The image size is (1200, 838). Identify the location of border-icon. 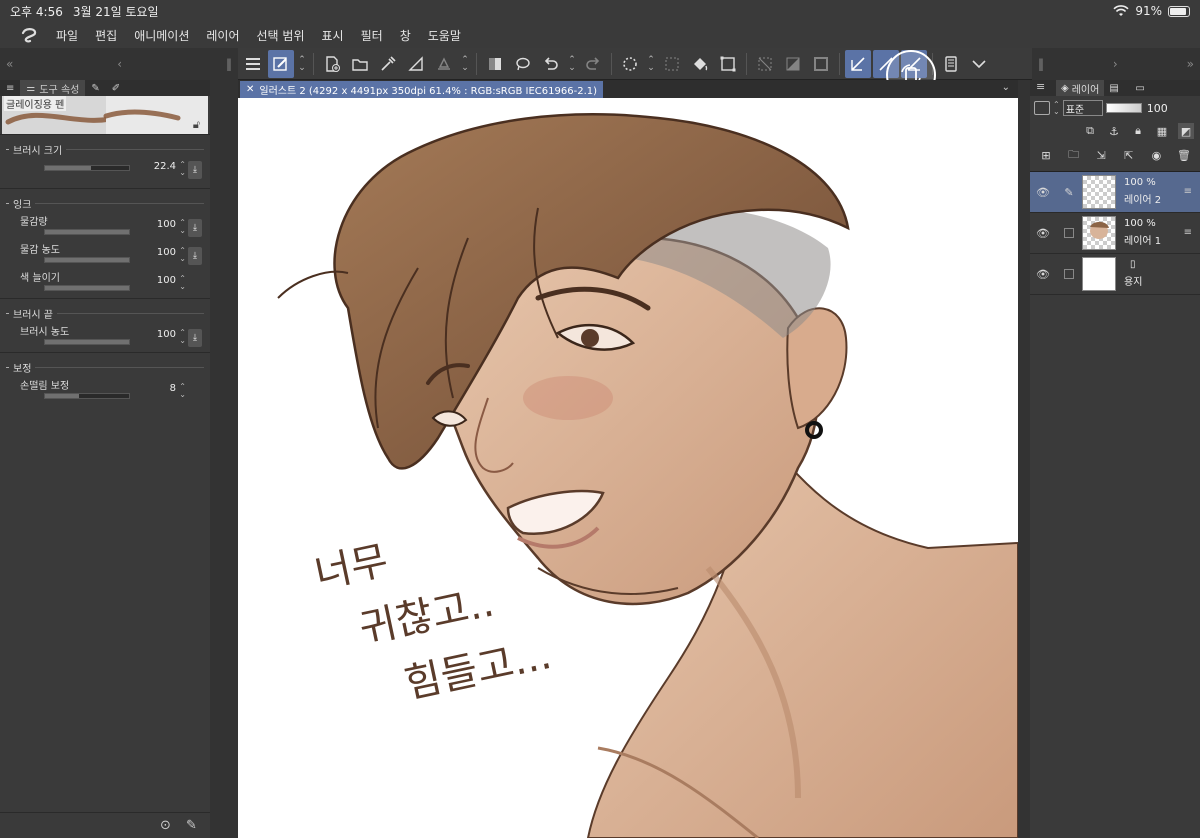
(821, 64).